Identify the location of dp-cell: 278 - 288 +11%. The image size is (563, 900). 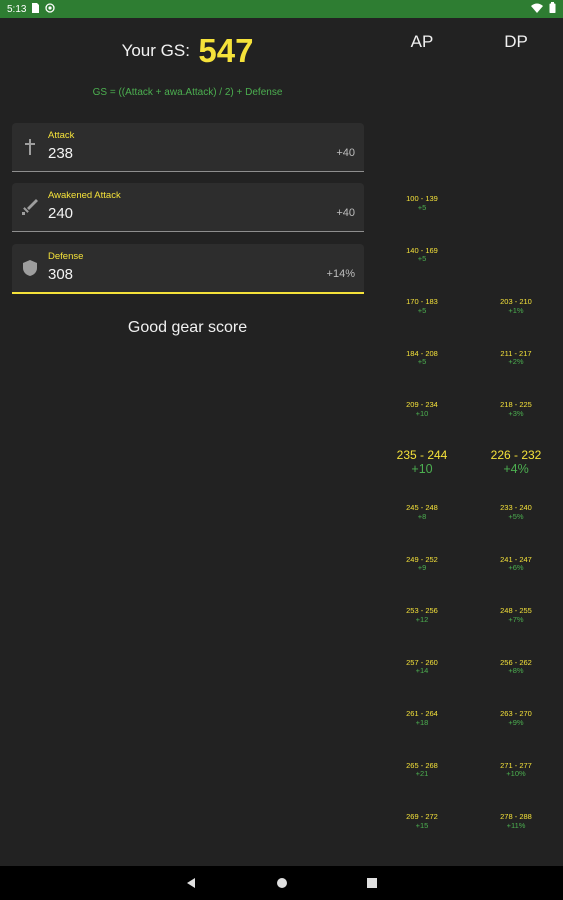
(516, 821).